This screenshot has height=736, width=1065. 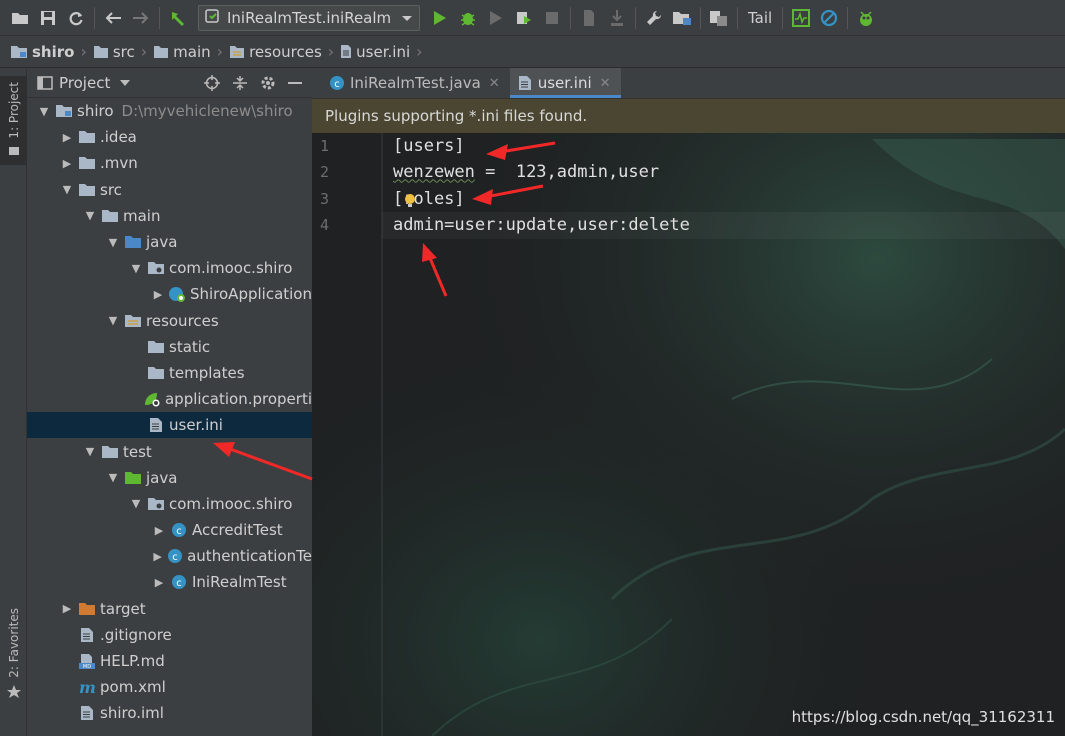 What do you see at coordinates (688, 116) in the screenshot?
I see `plugin-suggestion-banner: Plugins supporting *.ini files found.` at bounding box center [688, 116].